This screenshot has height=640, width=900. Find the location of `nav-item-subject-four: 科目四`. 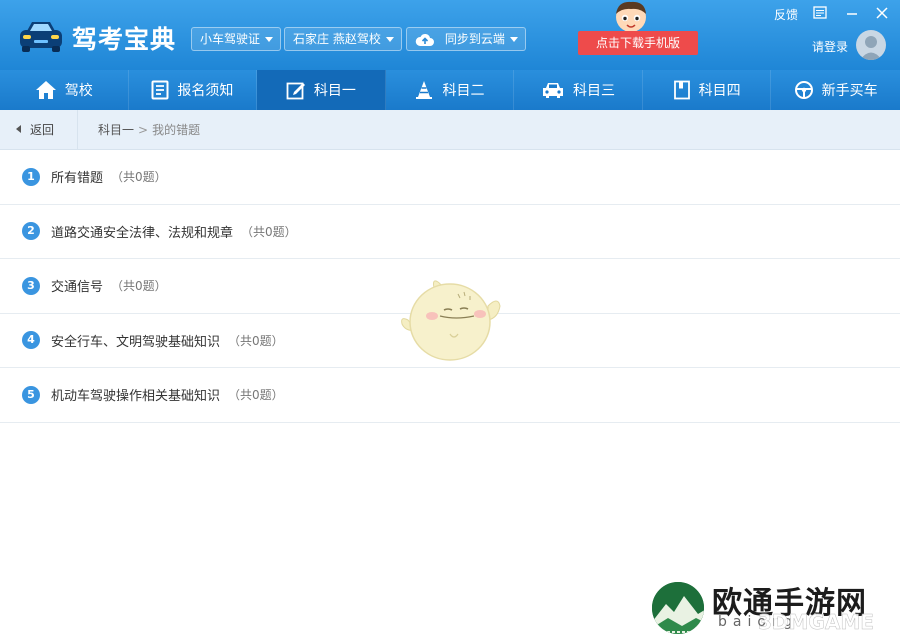

nav-item-subject-four: 科目四 is located at coordinates (707, 90).